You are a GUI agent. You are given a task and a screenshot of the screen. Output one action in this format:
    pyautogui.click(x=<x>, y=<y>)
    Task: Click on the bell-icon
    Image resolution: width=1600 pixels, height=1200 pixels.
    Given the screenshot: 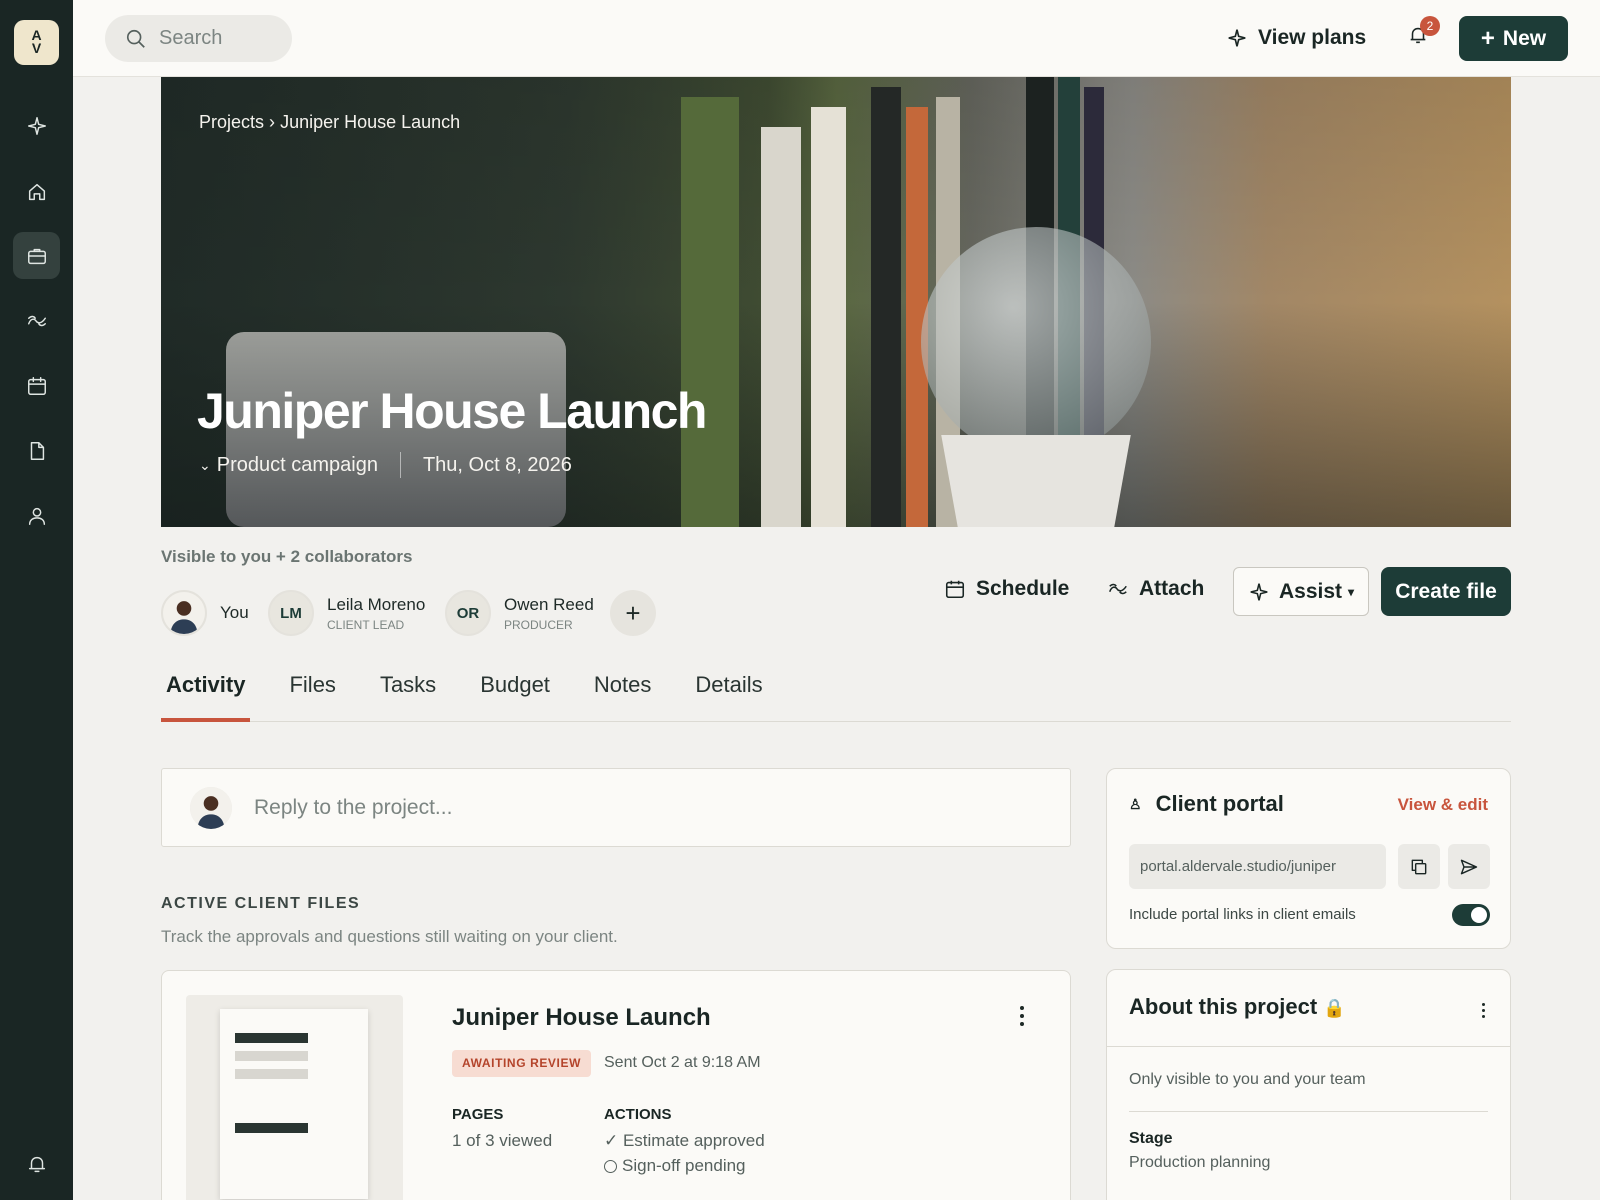 What is the action you would take?
    pyautogui.click(x=36, y=1164)
    